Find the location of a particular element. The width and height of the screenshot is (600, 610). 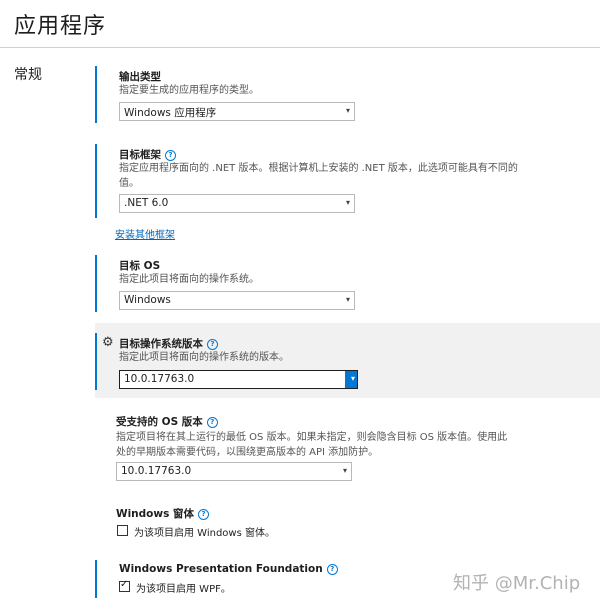

target-os-dropdown: Windows ▾ is located at coordinates (237, 300).